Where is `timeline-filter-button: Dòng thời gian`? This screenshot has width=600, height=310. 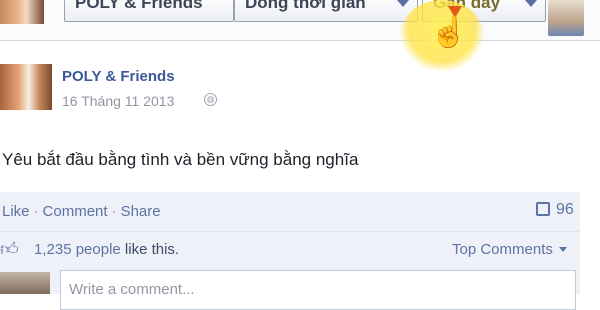 timeline-filter-button: Dòng thời gian is located at coordinates (326, 11).